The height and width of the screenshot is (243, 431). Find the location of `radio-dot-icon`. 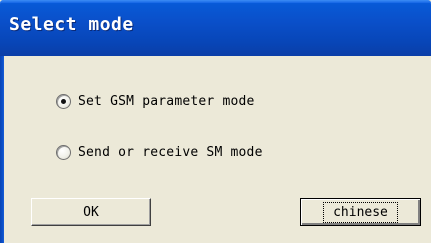

radio-dot-icon is located at coordinates (63, 101).